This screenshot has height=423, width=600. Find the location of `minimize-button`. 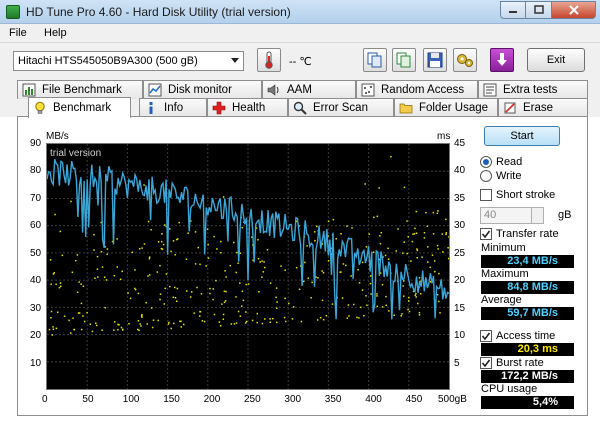

minimize-button is located at coordinates (513, 10).